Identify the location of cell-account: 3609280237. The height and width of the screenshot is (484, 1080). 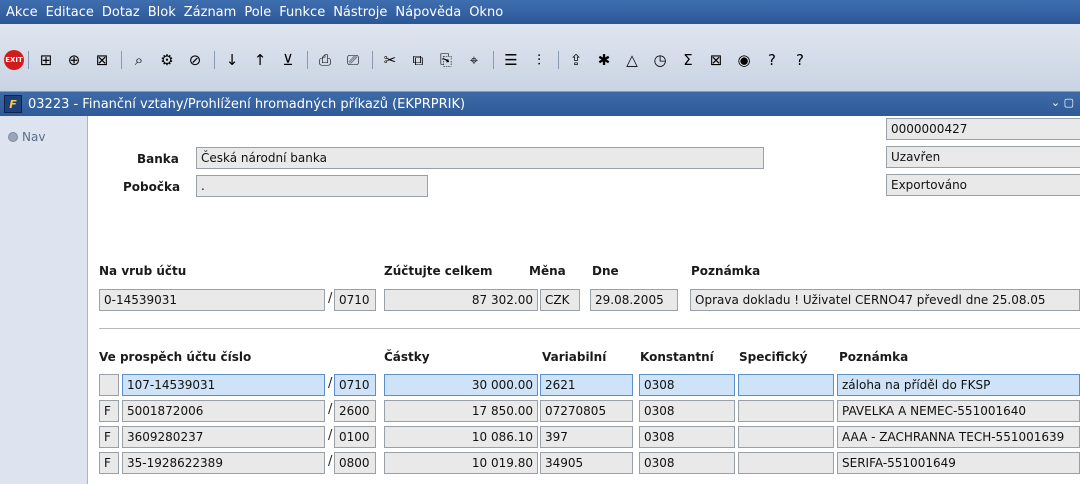
(223, 437).